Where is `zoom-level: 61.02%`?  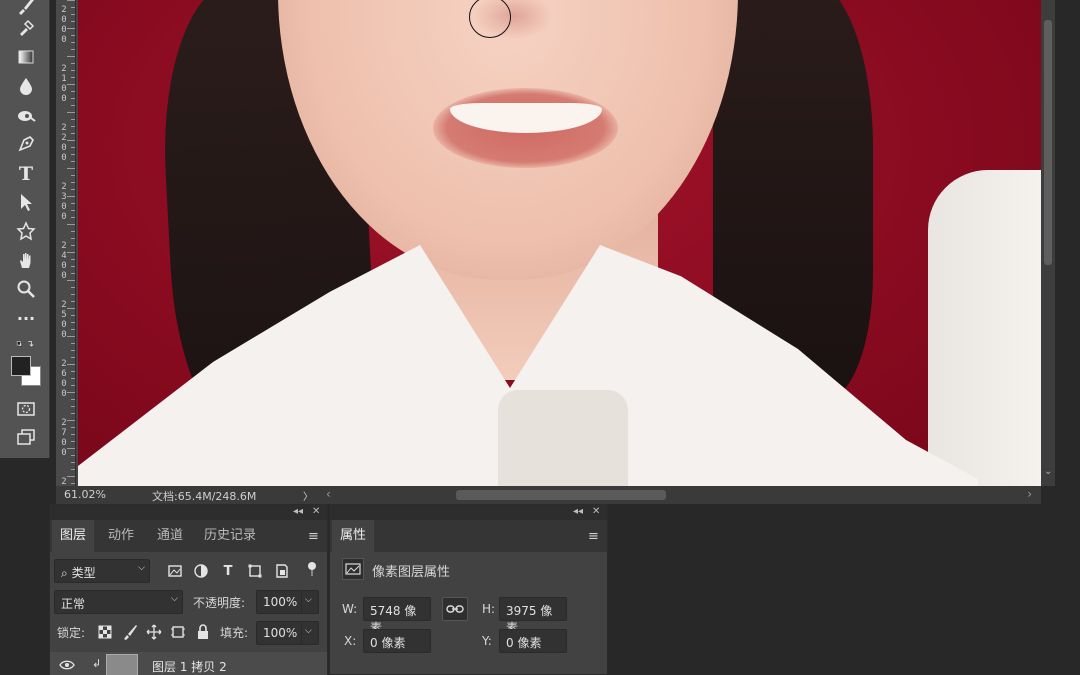 zoom-level: 61.02% is located at coordinates (85, 494).